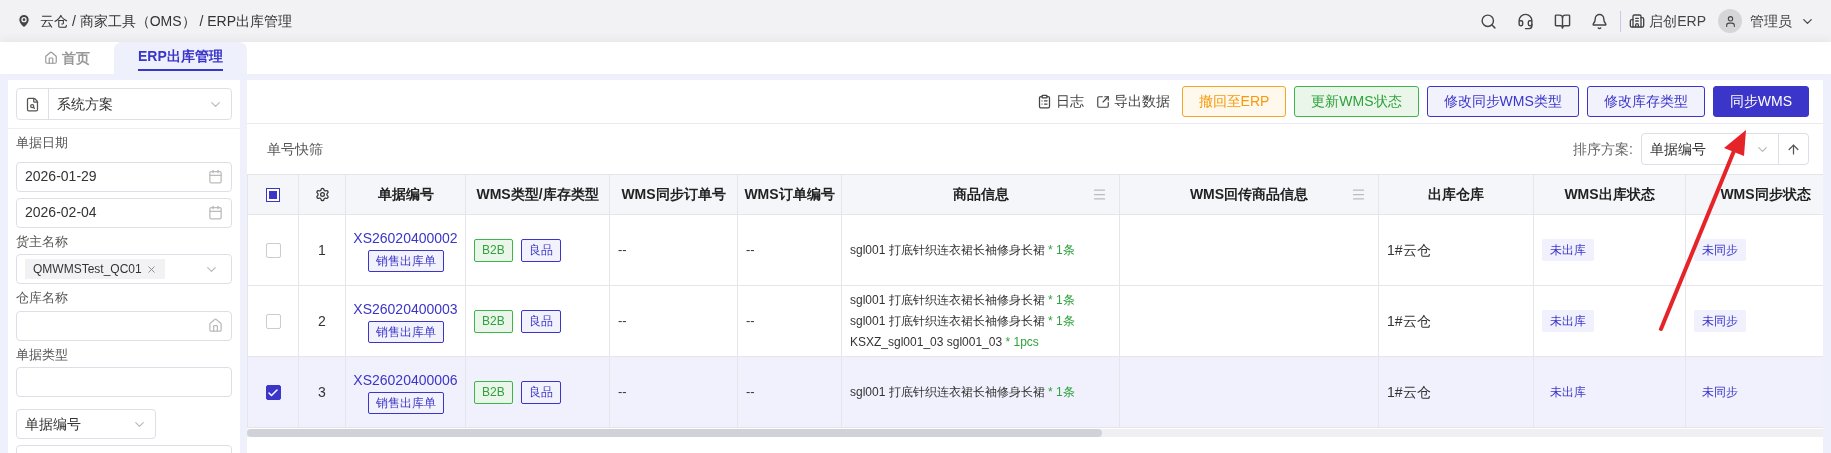  What do you see at coordinates (980, 194) in the screenshot?
I see `column-header: 商品信息` at bounding box center [980, 194].